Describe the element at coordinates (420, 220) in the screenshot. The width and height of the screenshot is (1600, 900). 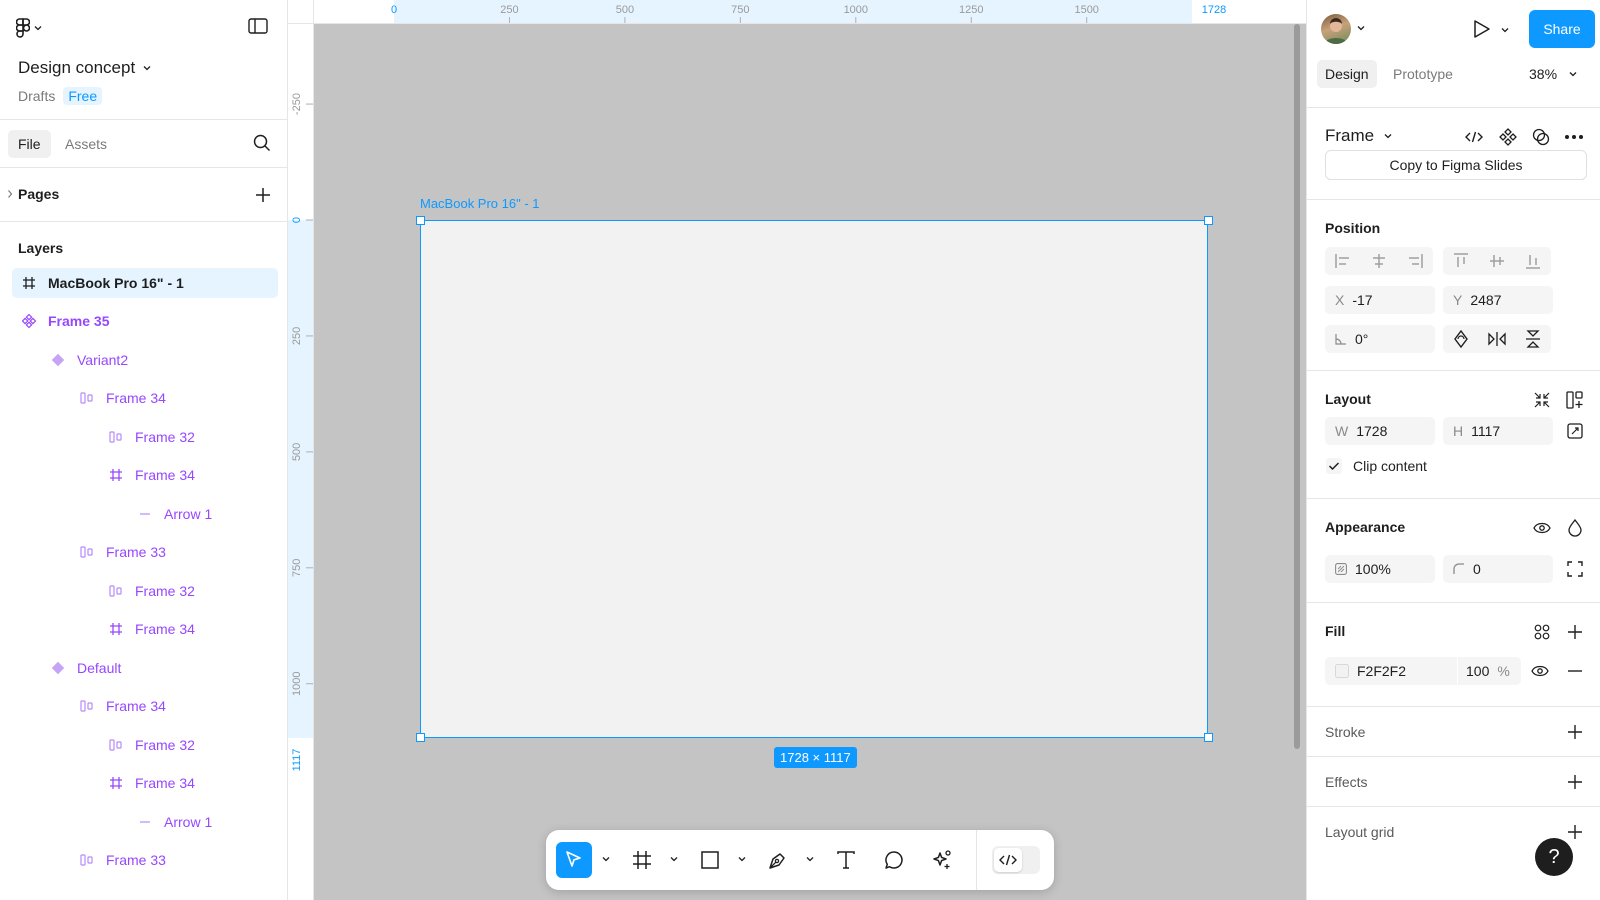
I see `resize-handle-top-left` at that location.